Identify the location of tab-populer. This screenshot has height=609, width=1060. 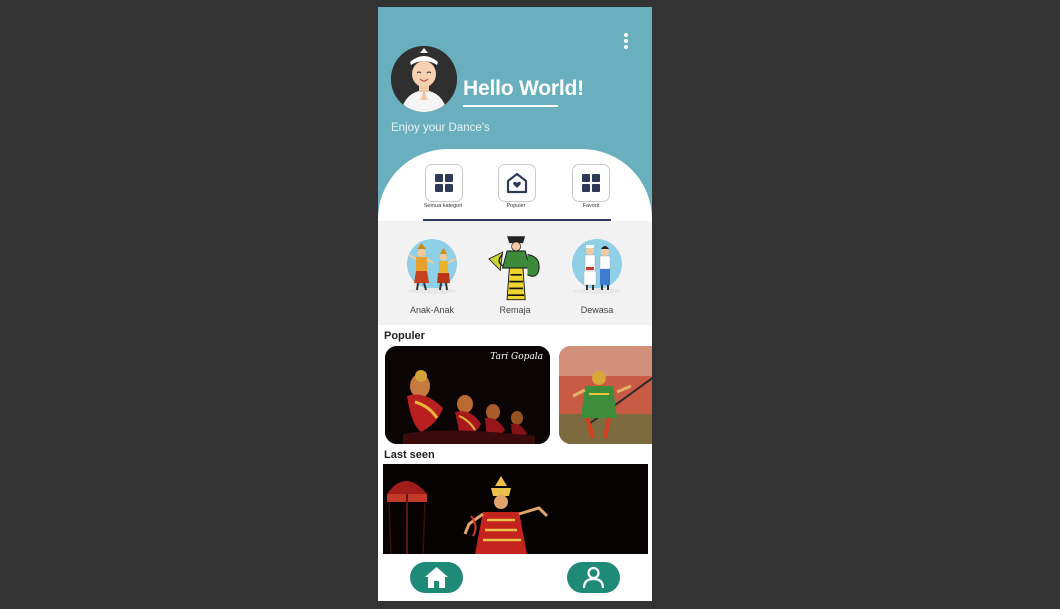
(517, 183).